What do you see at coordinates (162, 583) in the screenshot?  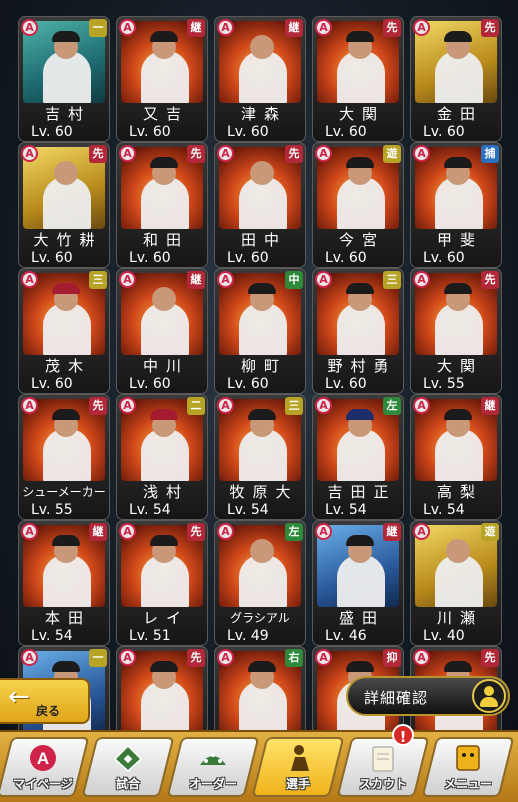 I see `player-card: A 先レイ Lv. 51` at bounding box center [162, 583].